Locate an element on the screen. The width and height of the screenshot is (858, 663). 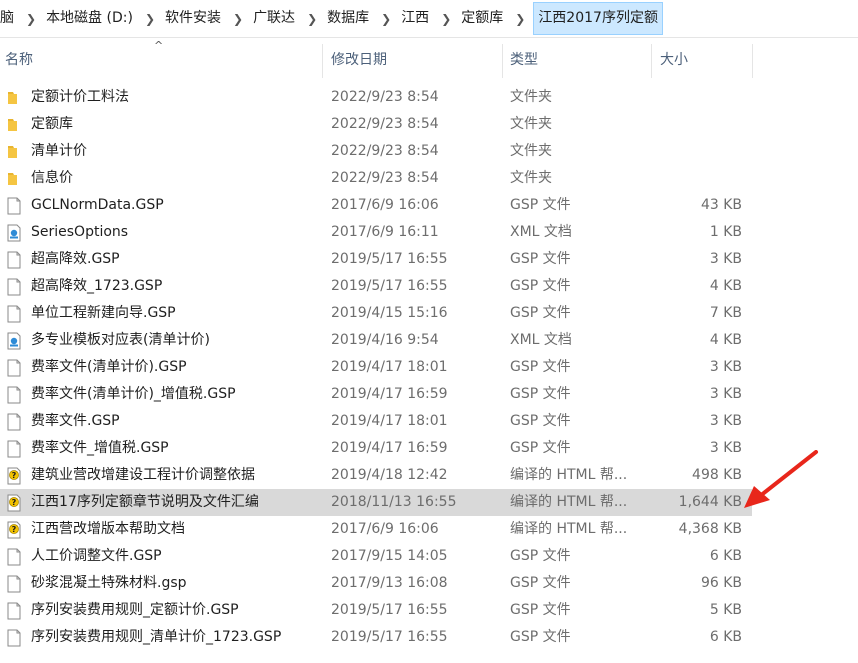
file-size: 1,644 KB is located at coordinates (710, 502).